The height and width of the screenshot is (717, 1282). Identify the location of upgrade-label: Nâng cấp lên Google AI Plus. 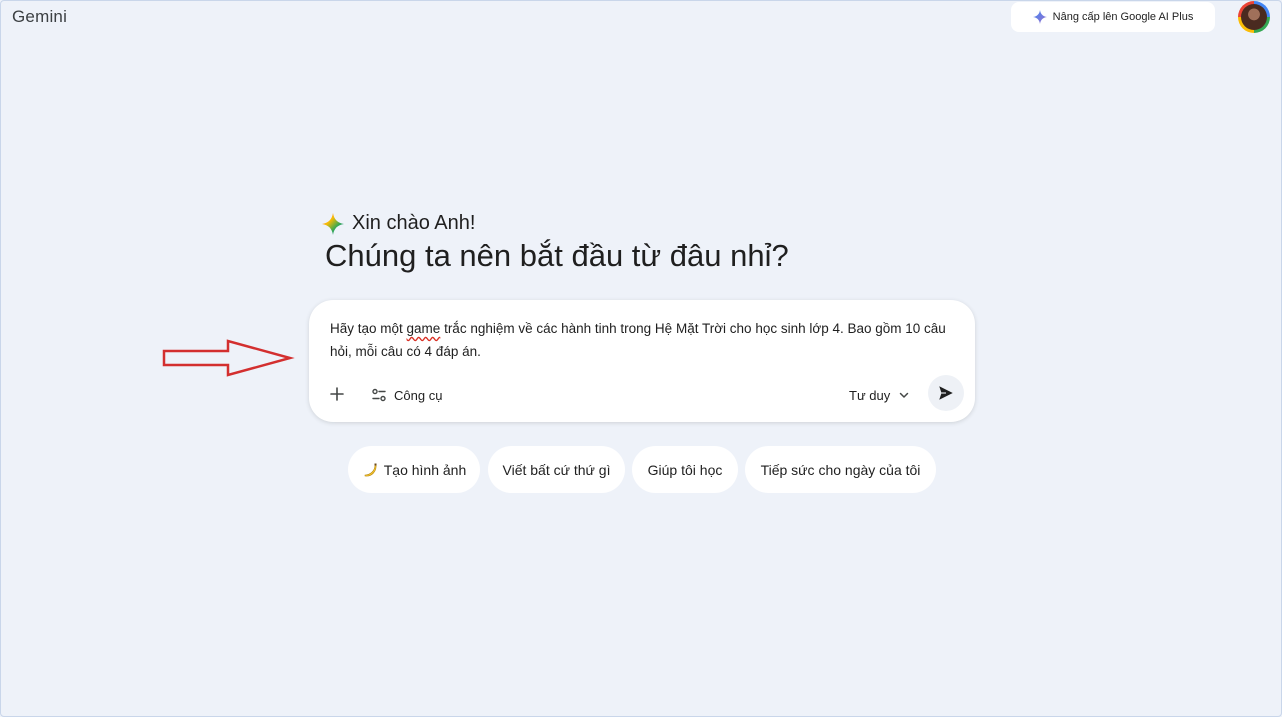
(1123, 17).